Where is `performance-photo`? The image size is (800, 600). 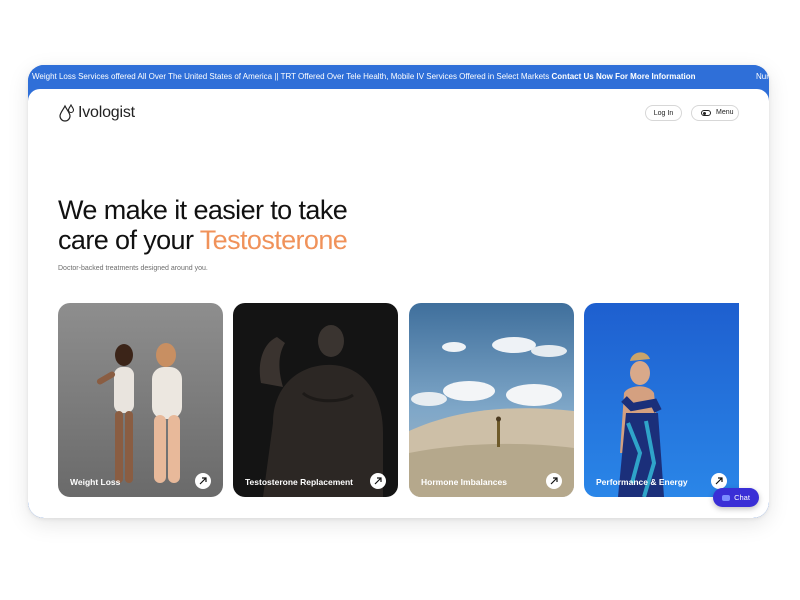 performance-photo is located at coordinates (661, 400).